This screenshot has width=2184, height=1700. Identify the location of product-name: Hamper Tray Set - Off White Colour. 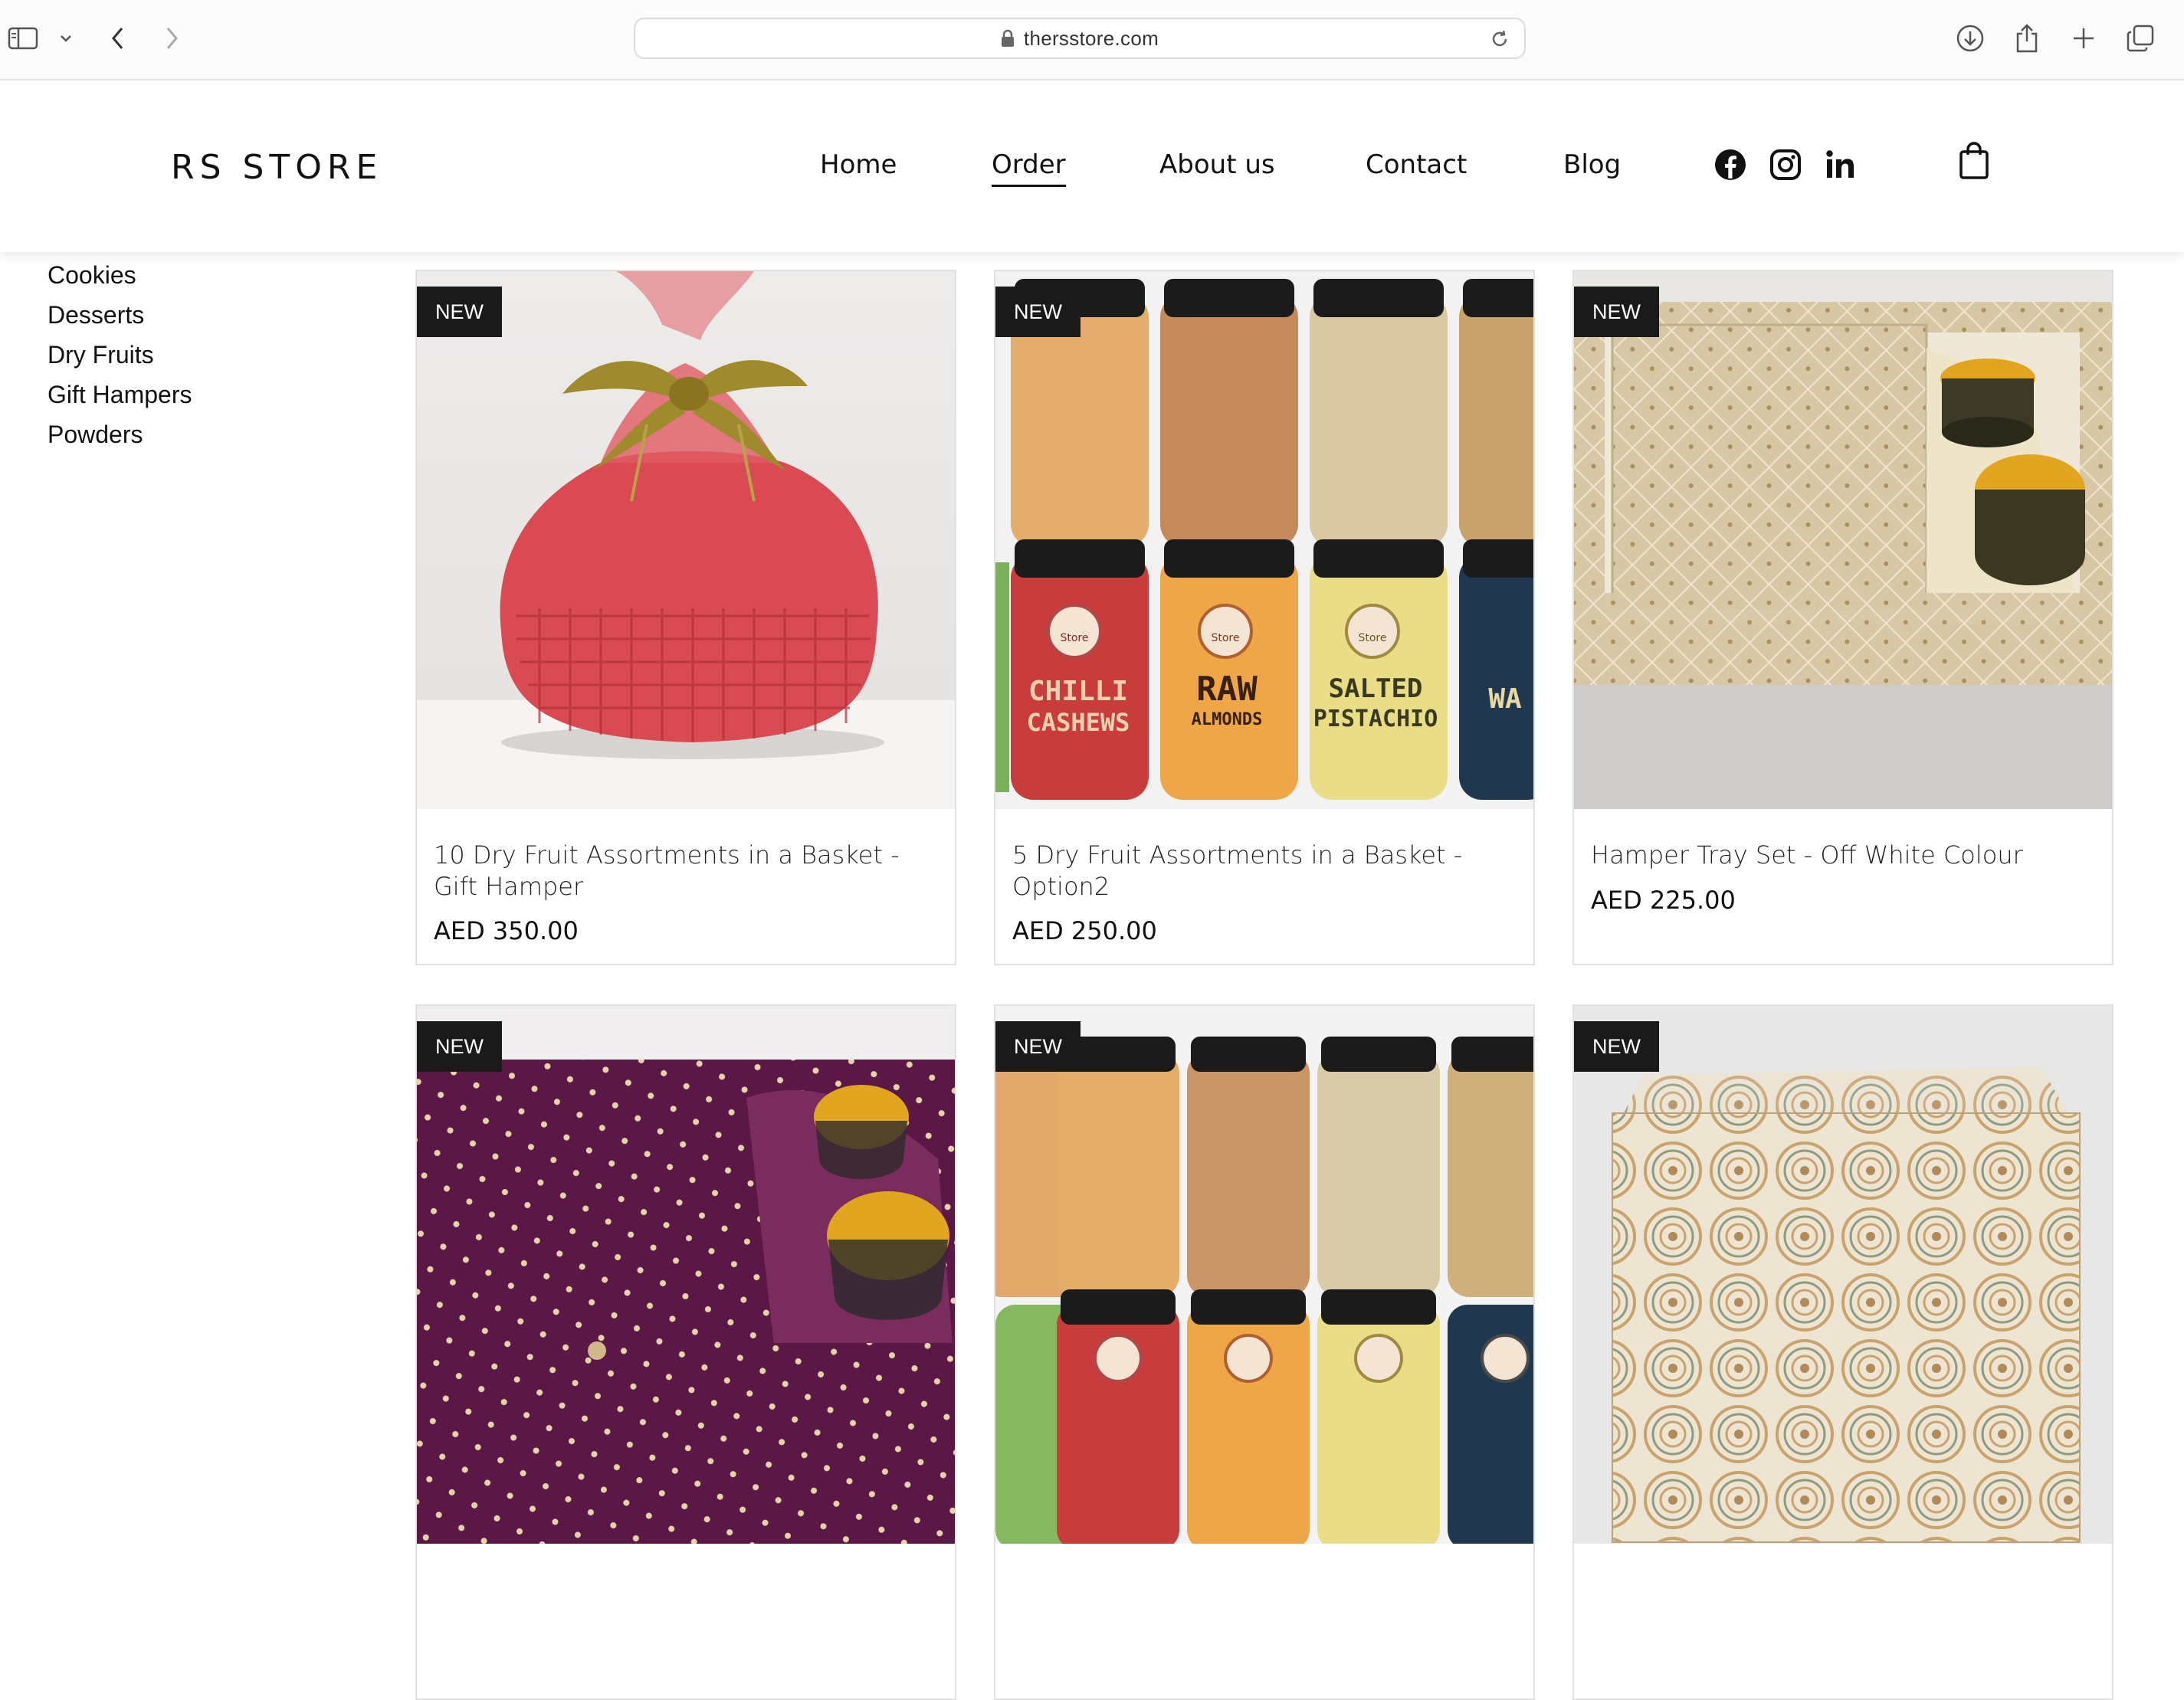
(1844, 855).